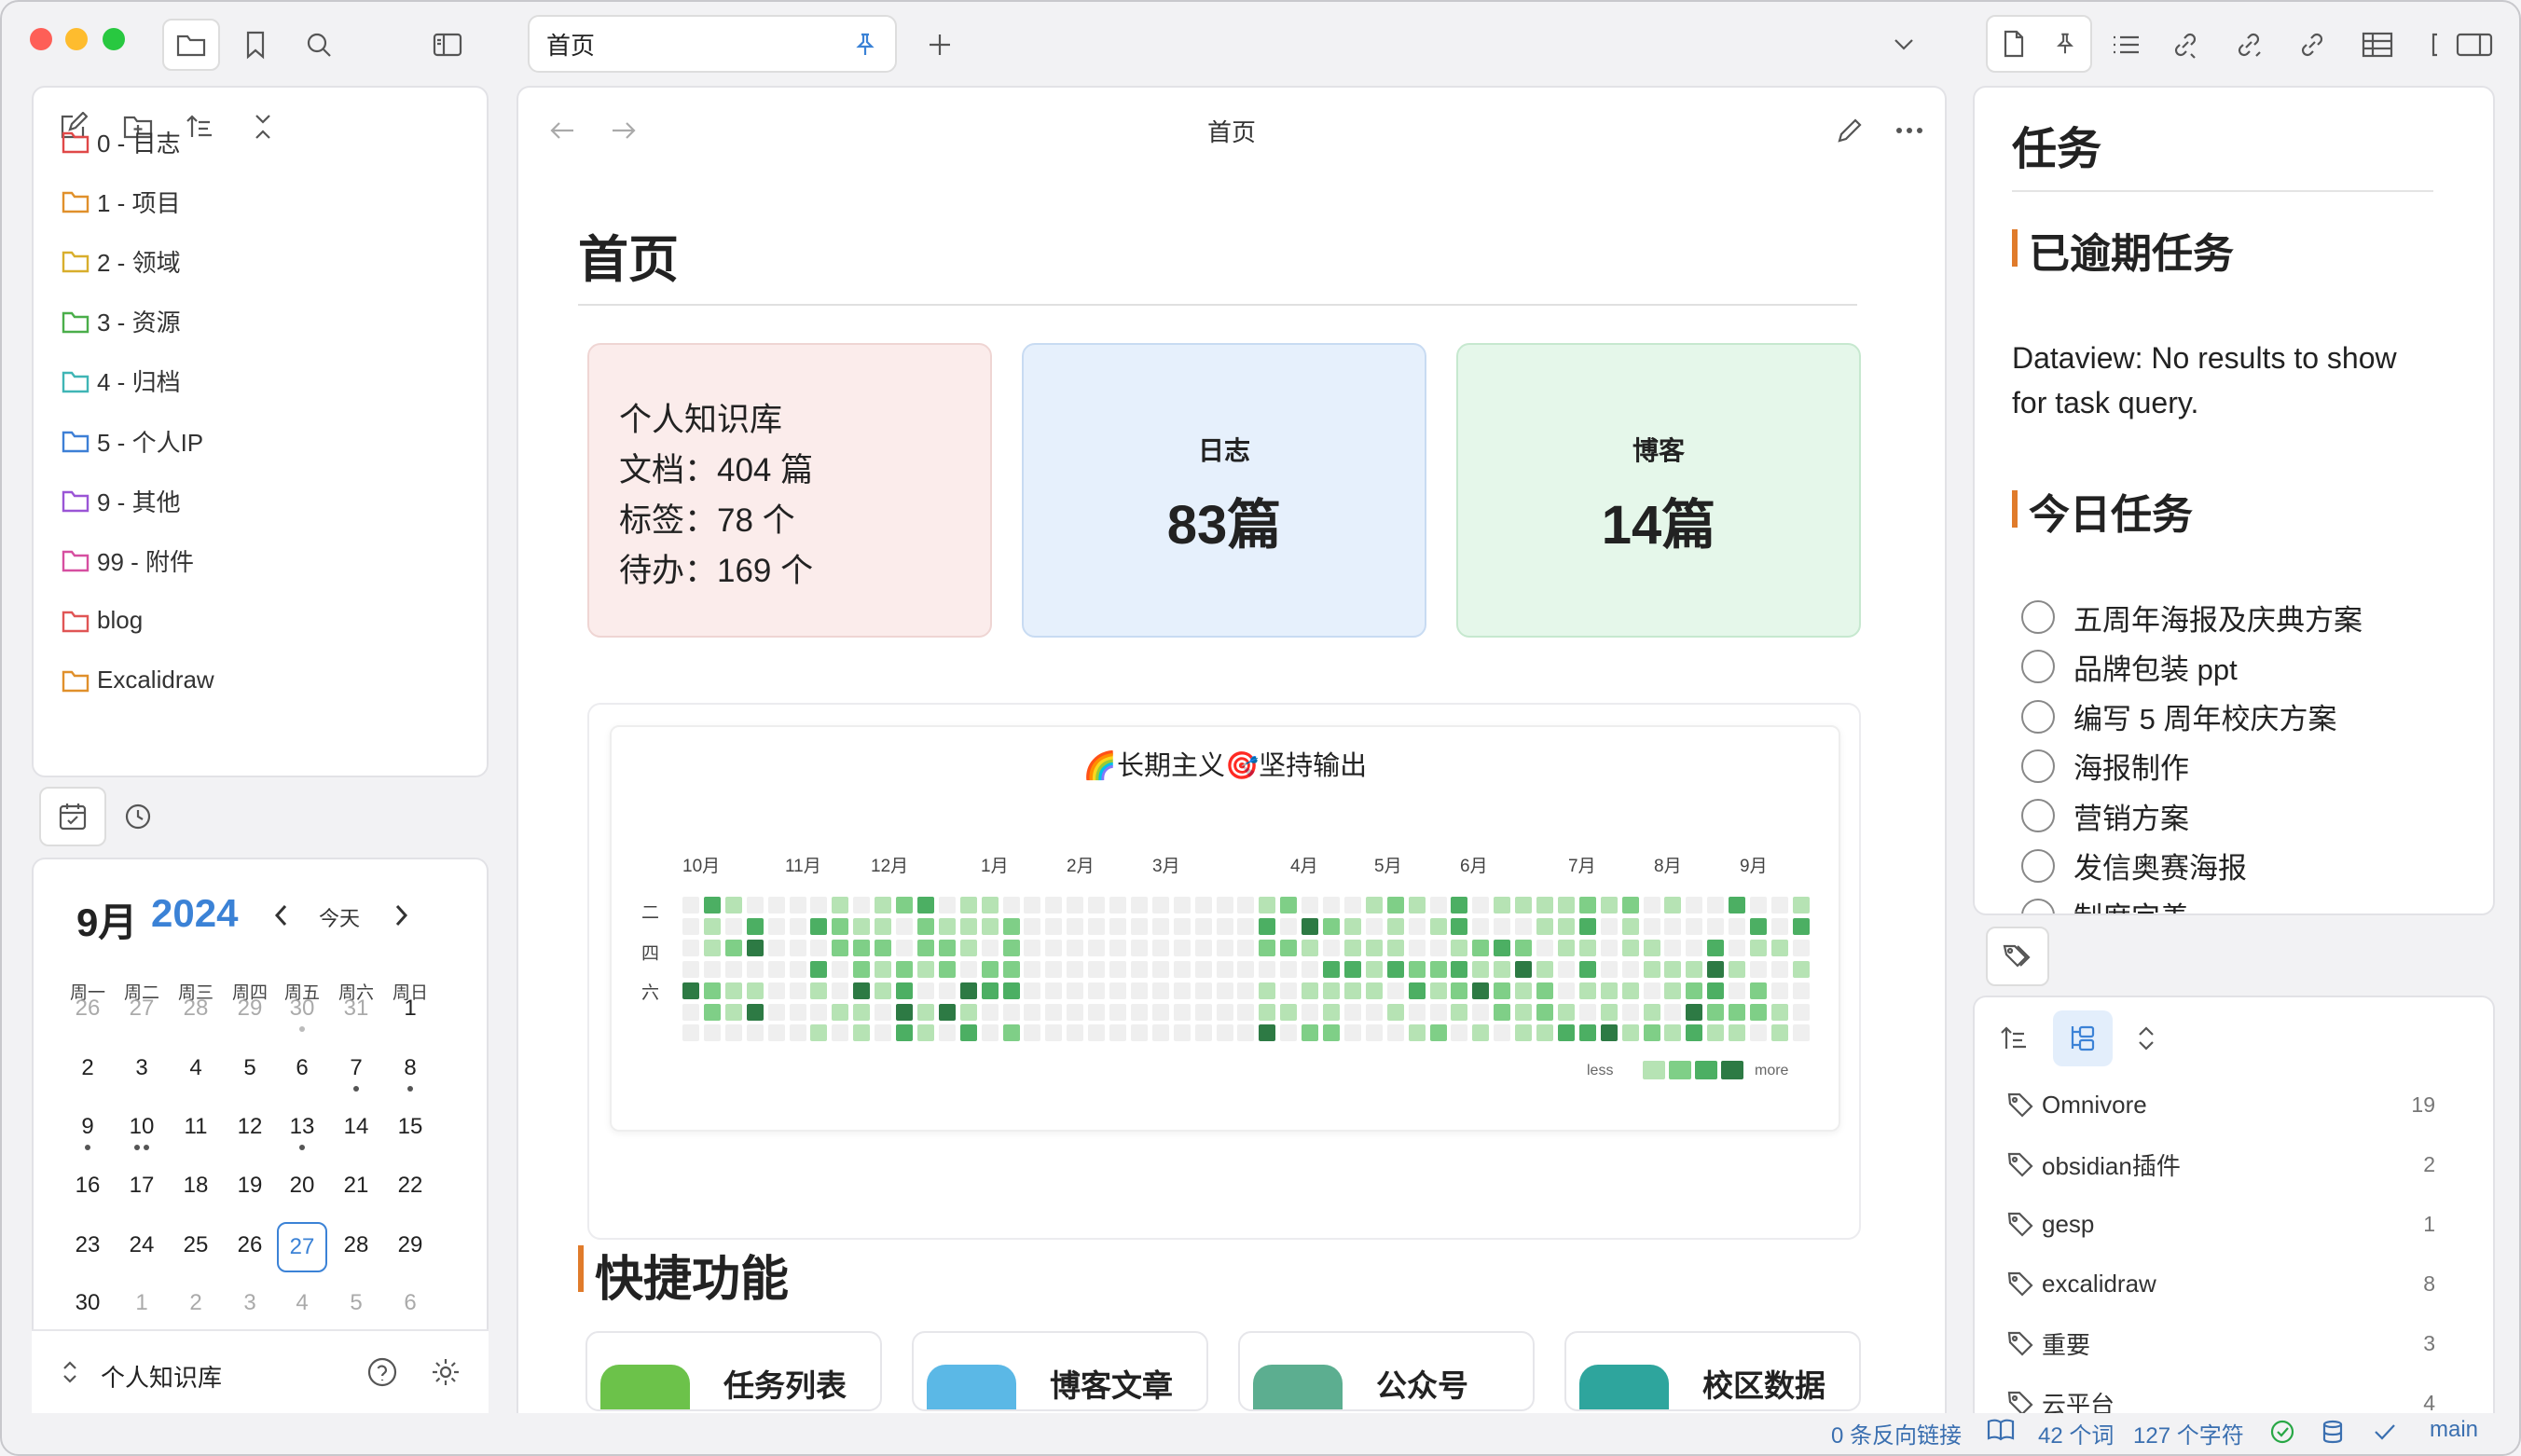  Describe the element at coordinates (2039, 44) in the screenshot. I see `right-sidebar-tab-group` at that location.